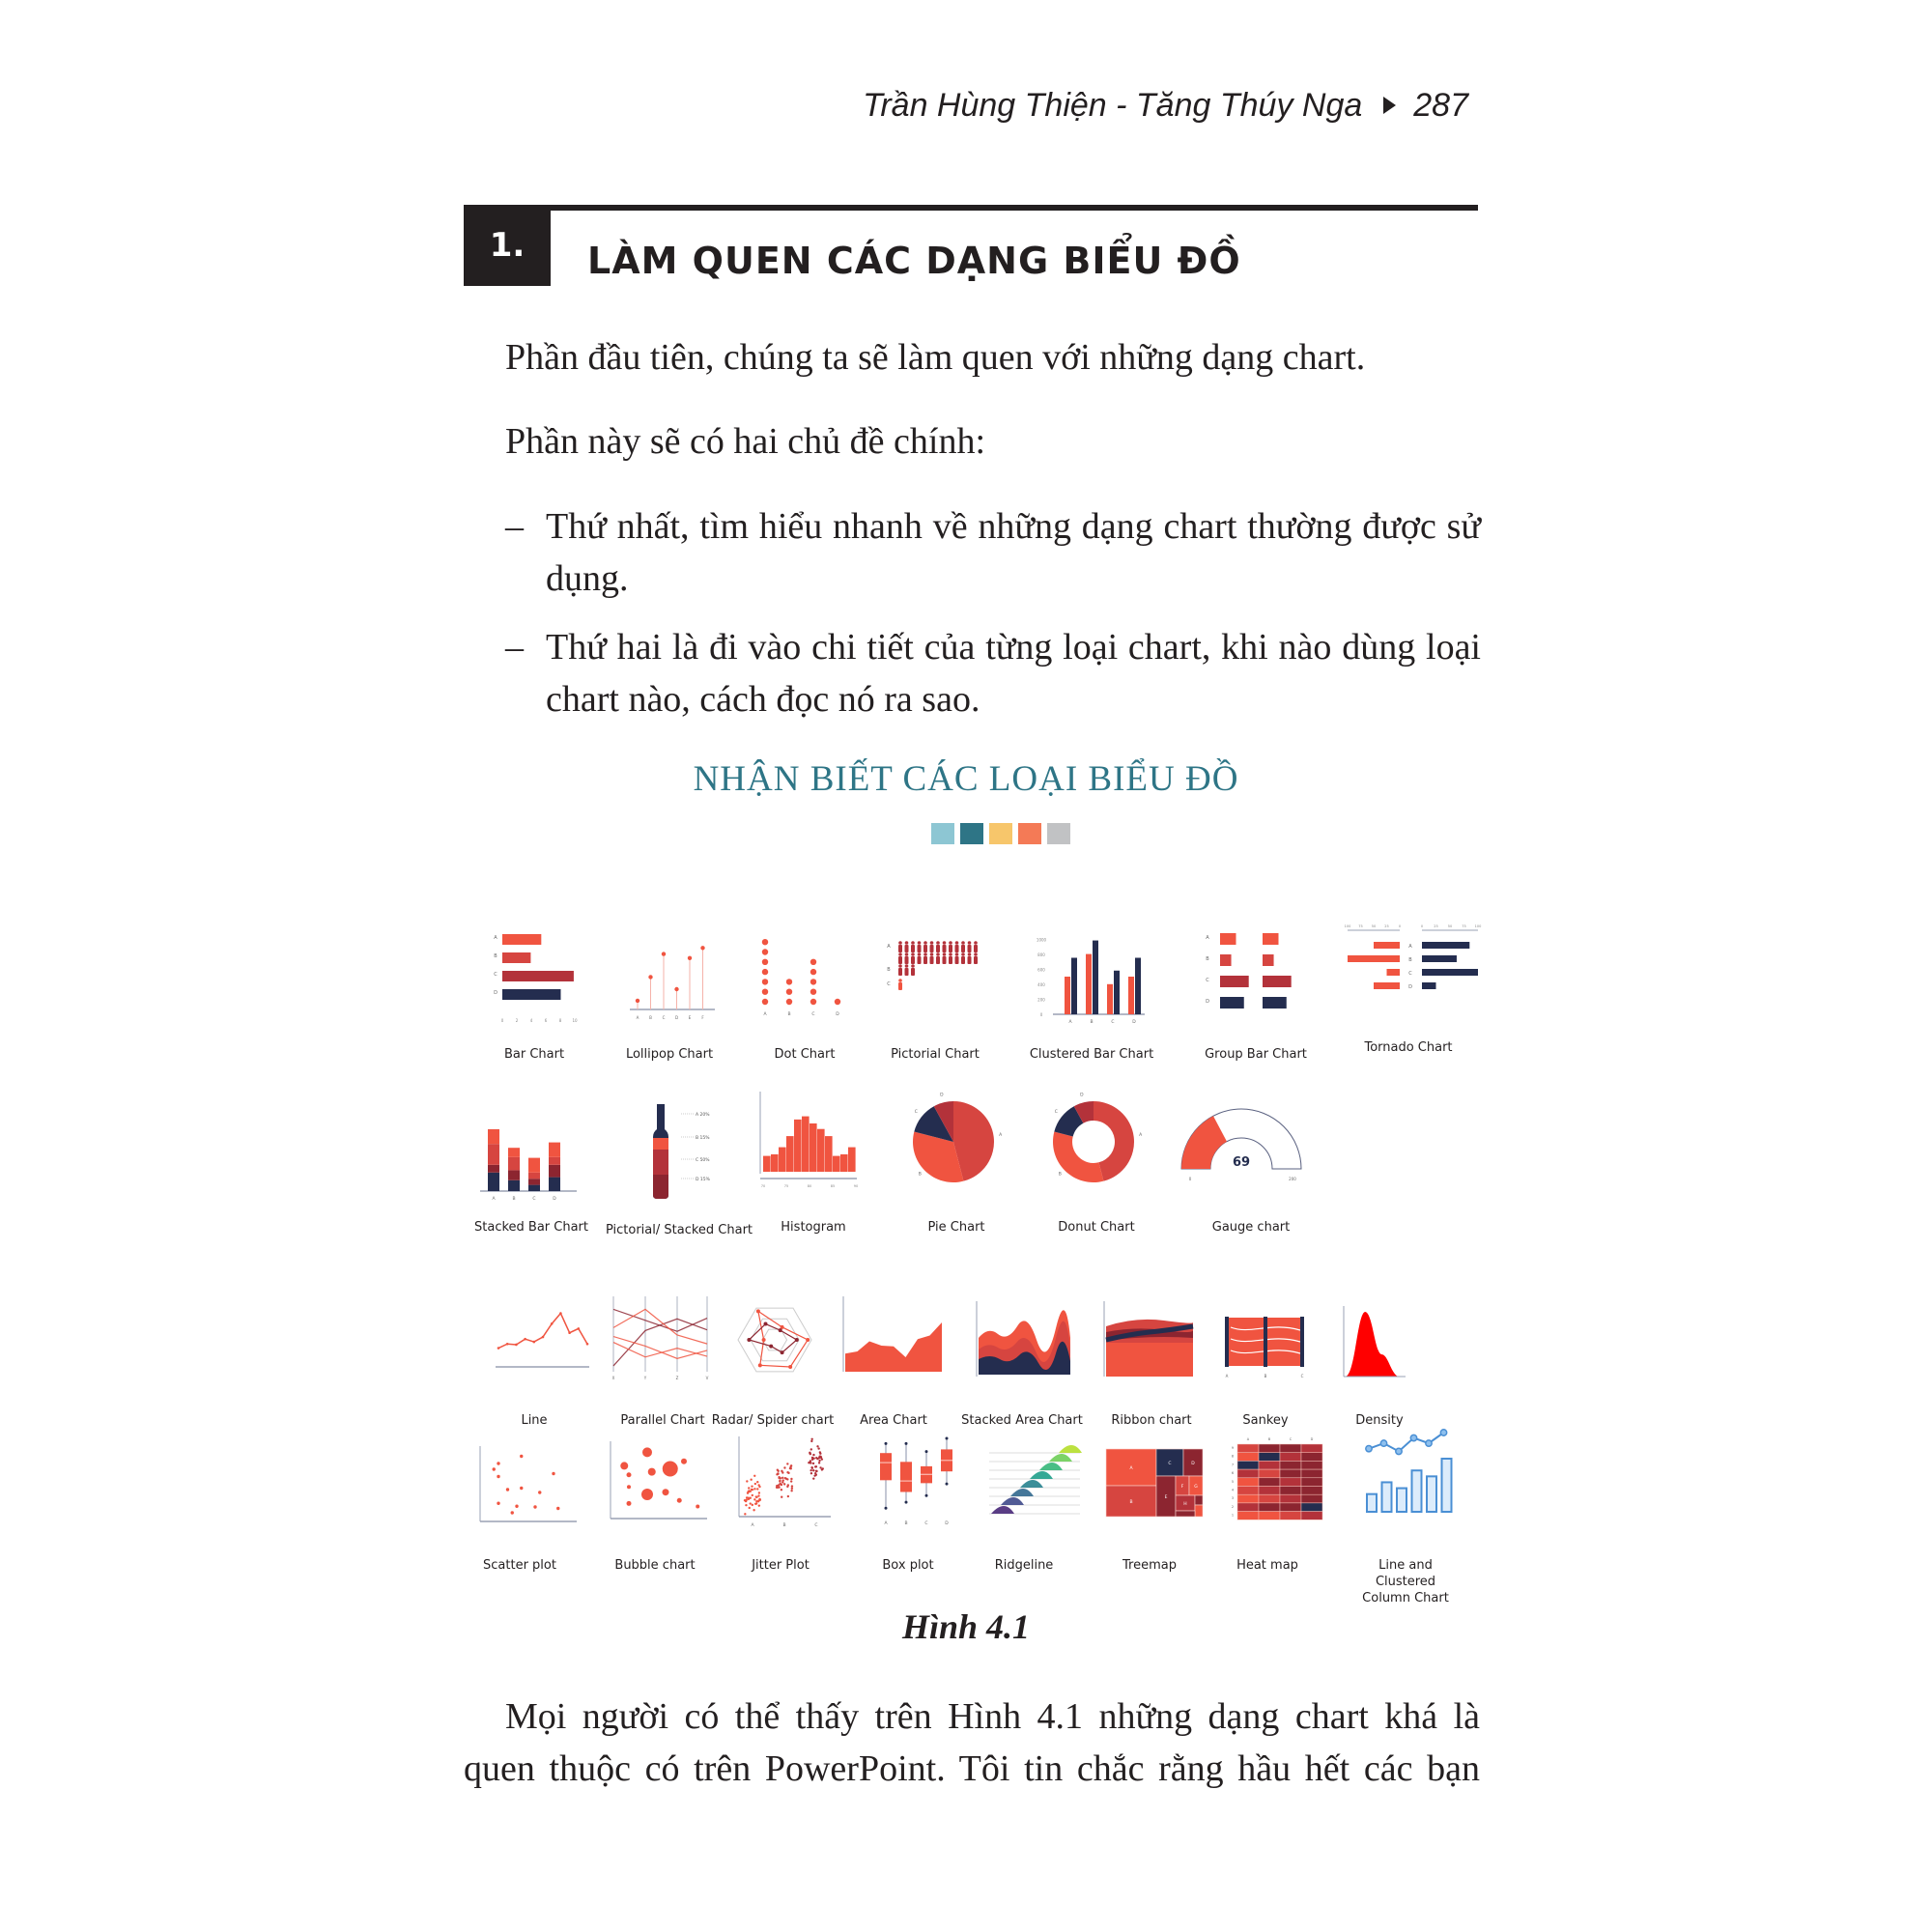  I want to click on chart-svg-area, so click(892, 1334).